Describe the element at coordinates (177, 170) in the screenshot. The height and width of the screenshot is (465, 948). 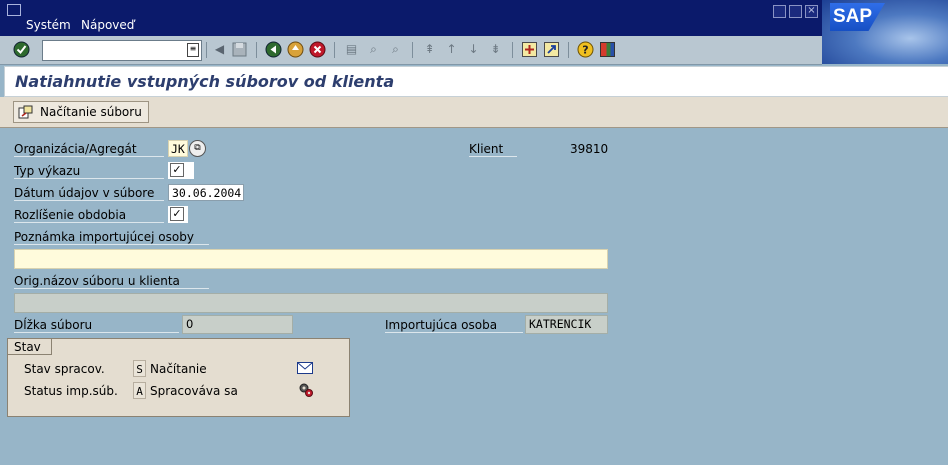
I see `report-type-checkbox: ✓` at that location.